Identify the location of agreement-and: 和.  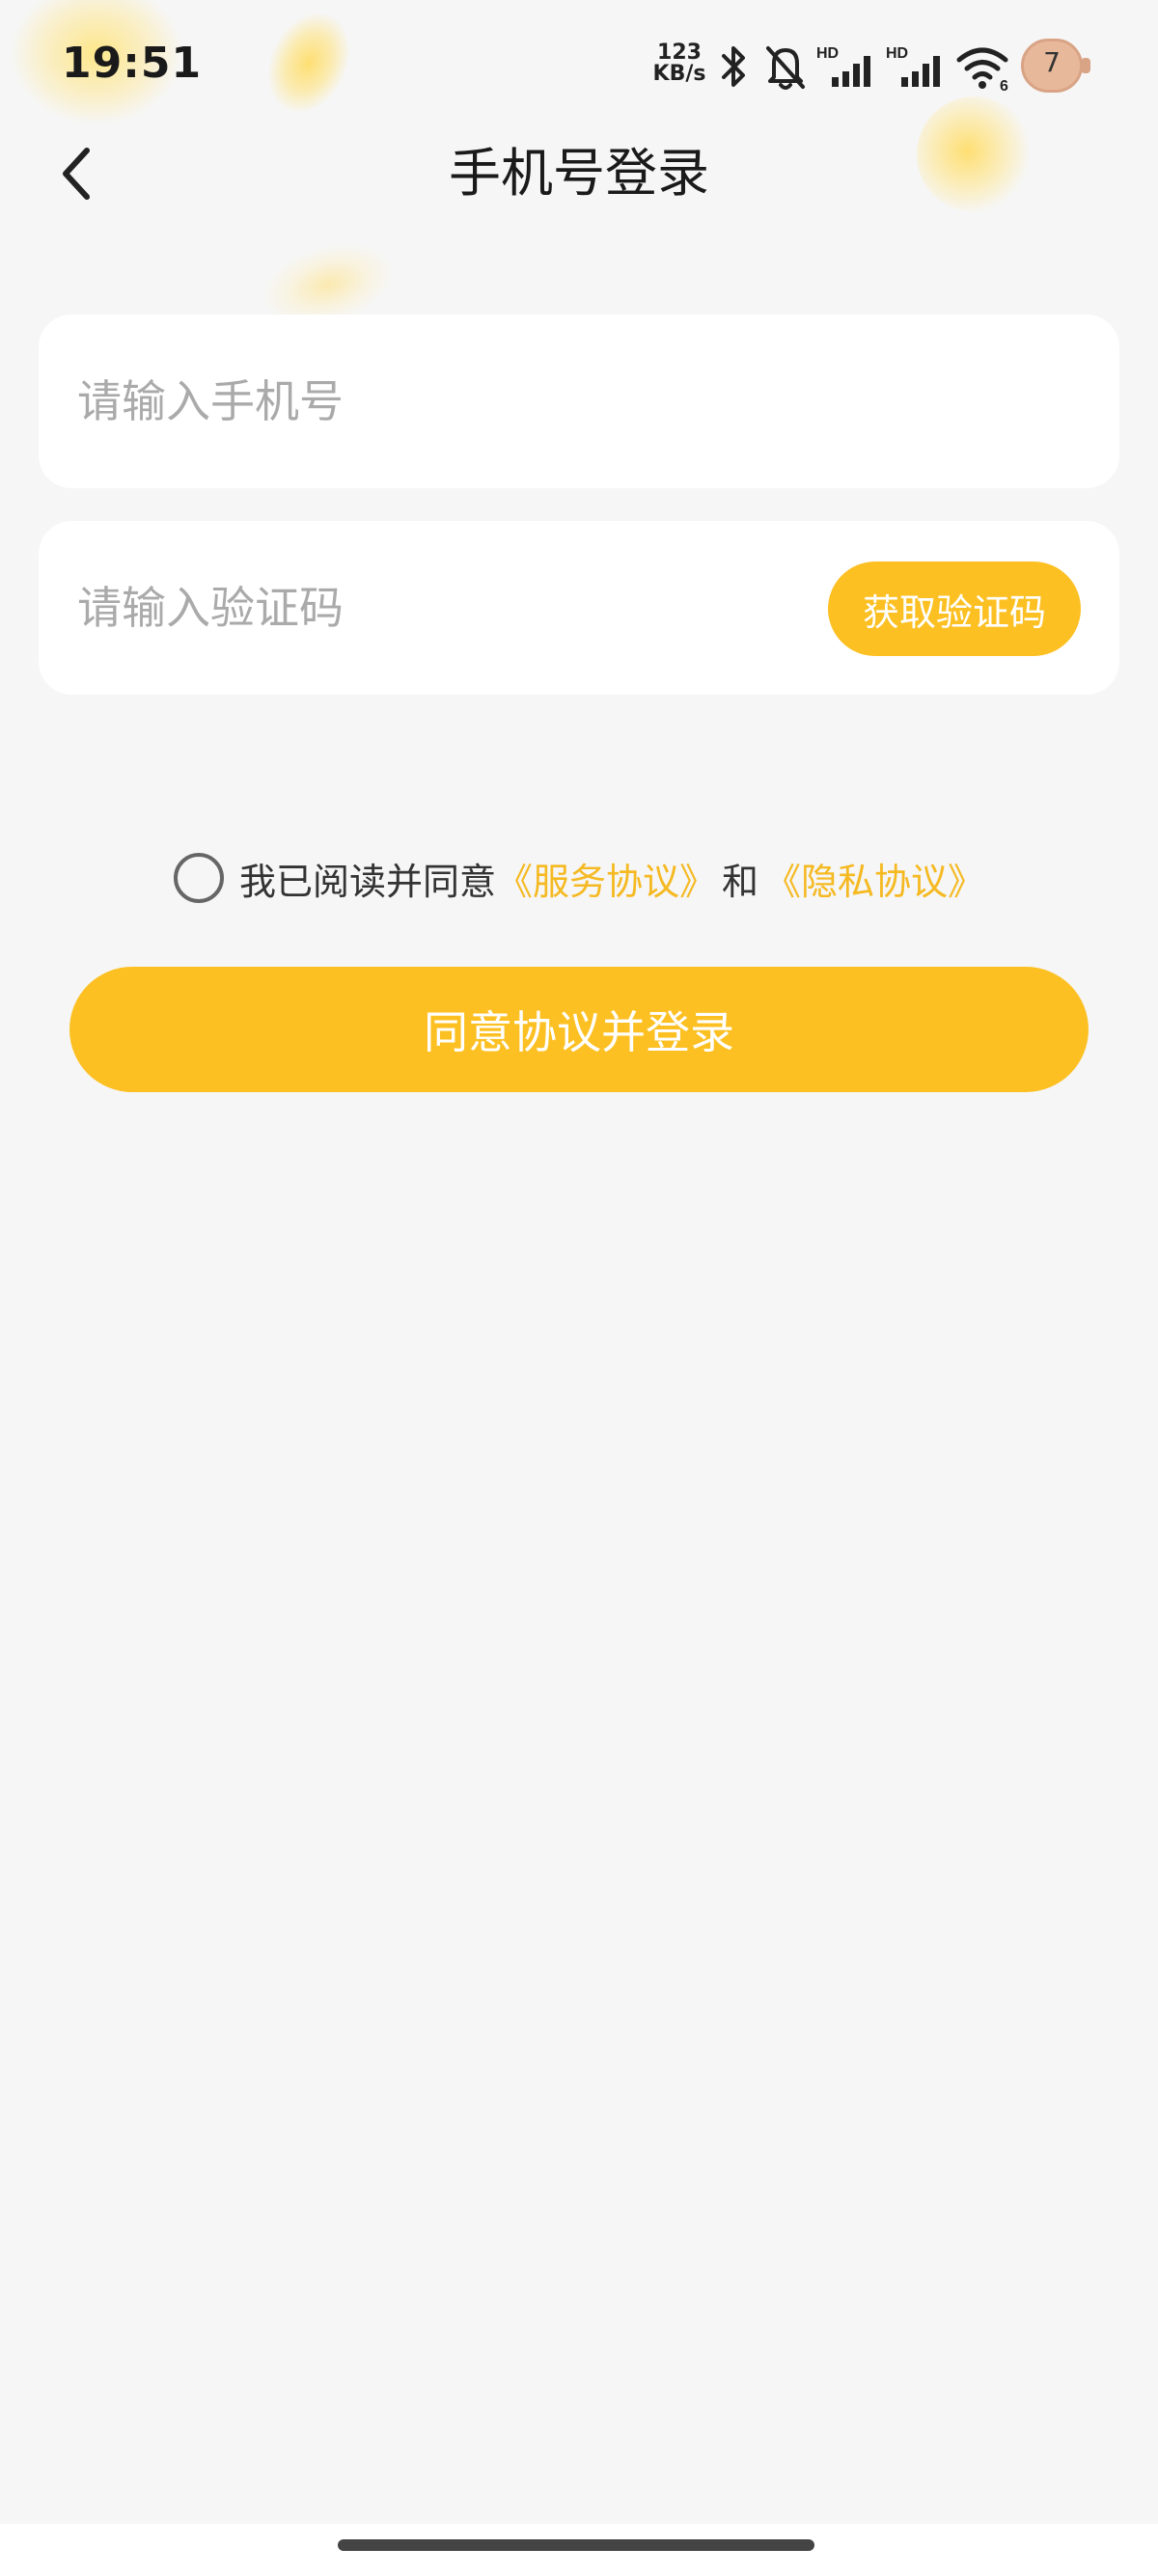
(740, 881).